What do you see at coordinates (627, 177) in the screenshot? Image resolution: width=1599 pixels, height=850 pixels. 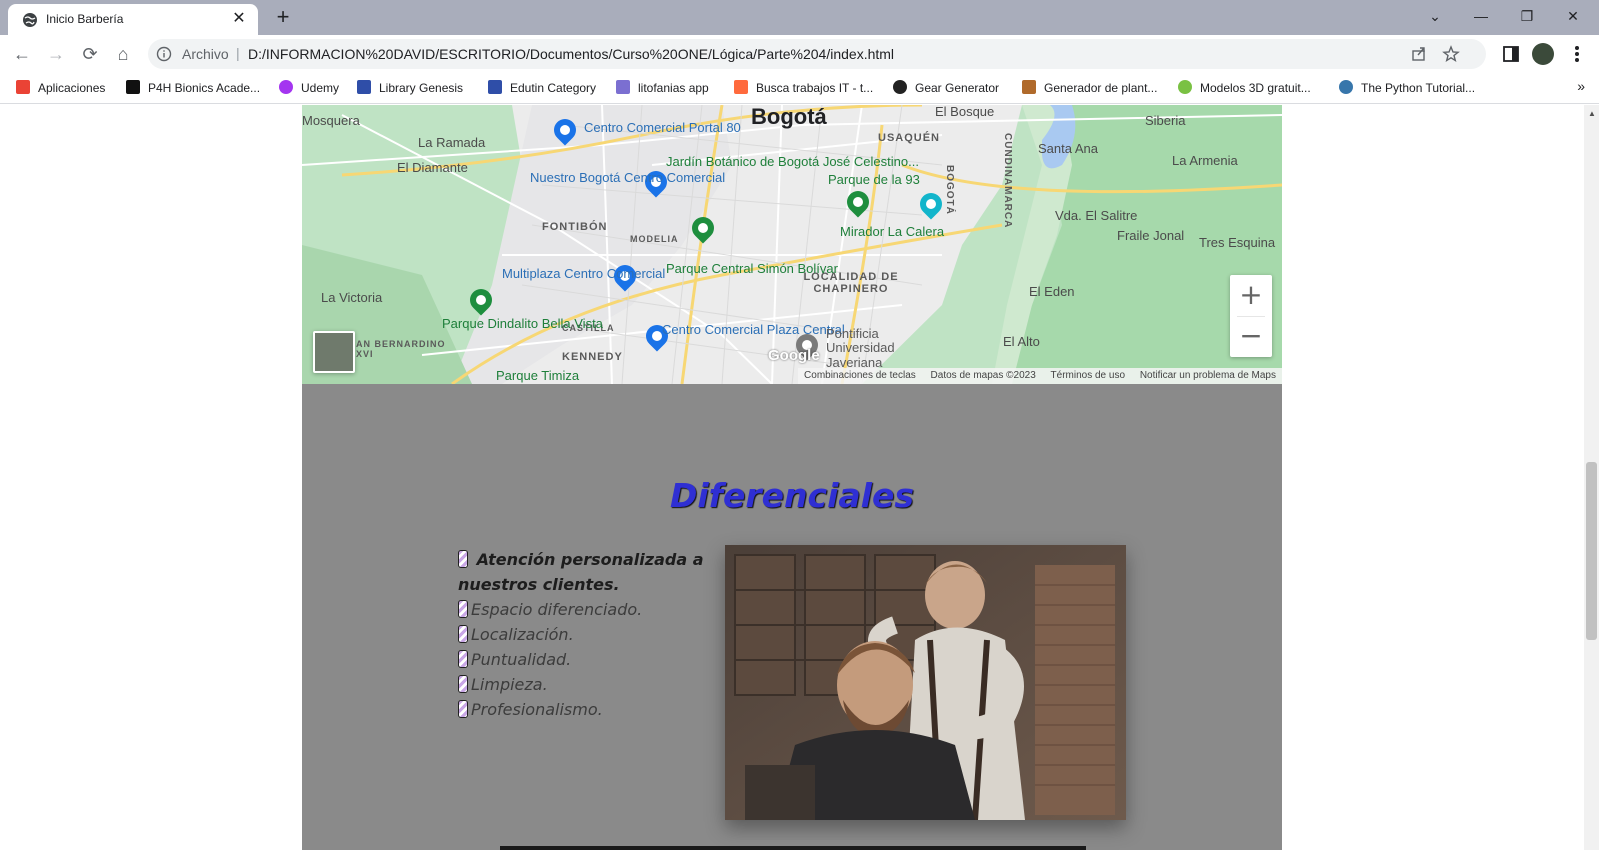 I see `map-poi-nuestro-bogota: Nuestro Bogotá Centro Comercial` at bounding box center [627, 177].